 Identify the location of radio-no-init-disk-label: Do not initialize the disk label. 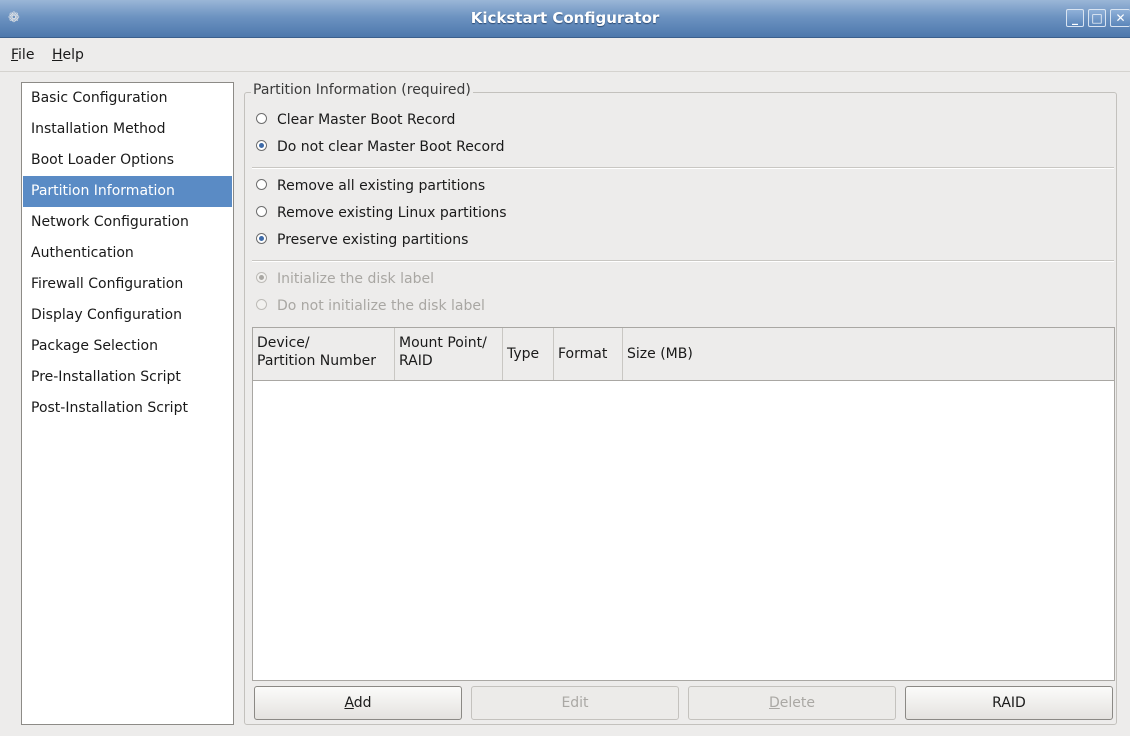
(370, 306).